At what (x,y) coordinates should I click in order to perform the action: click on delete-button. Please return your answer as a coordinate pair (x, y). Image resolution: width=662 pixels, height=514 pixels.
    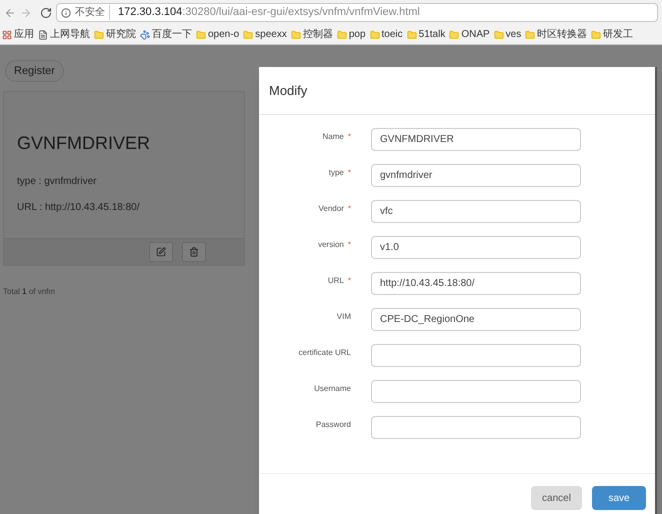
    Looking at the image, I should click on (194, 252).